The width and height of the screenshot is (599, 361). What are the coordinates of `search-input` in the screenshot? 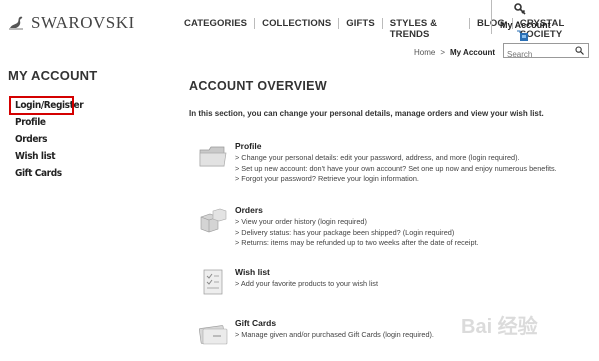 It's located at (541, 54).